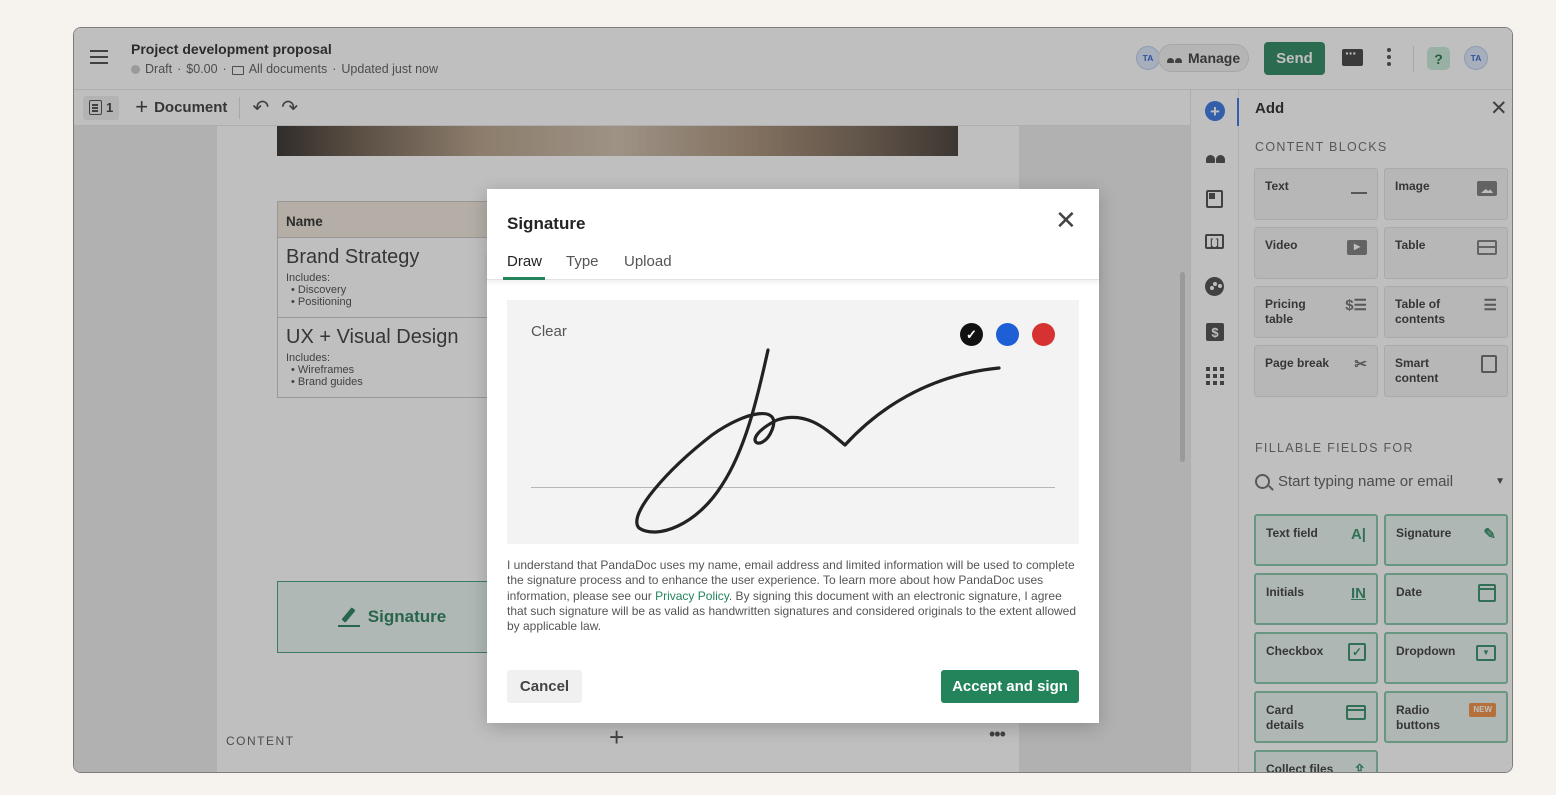  Describe the element at coordinates (1010, 686) in the screenshot. I see `accept-and-sign-button: Accept and sign` at that location.